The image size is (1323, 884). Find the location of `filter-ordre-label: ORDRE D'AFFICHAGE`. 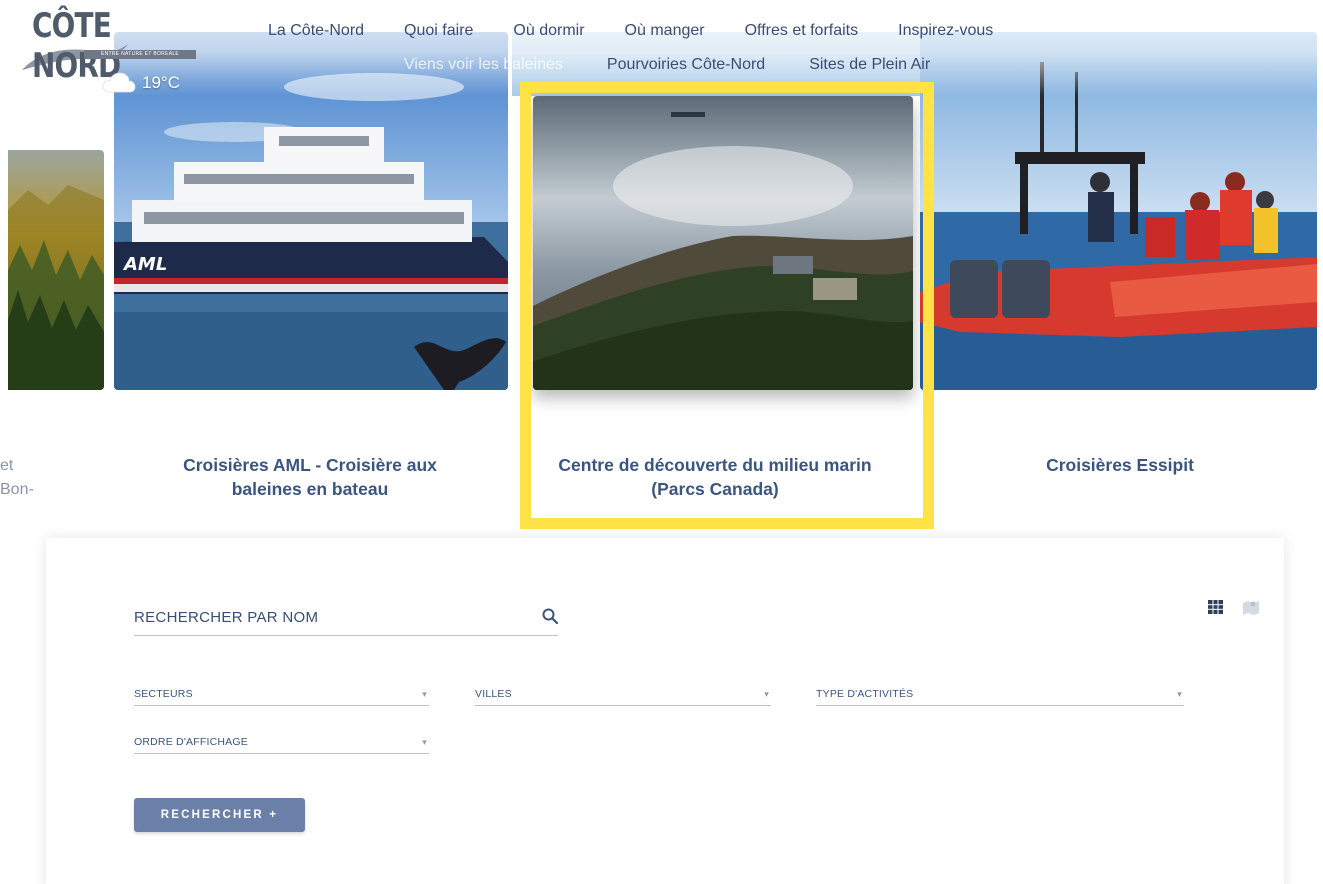

filter-ordre-label: ORDRE D'AFFICHAGE is located at coordinates (191, 742).